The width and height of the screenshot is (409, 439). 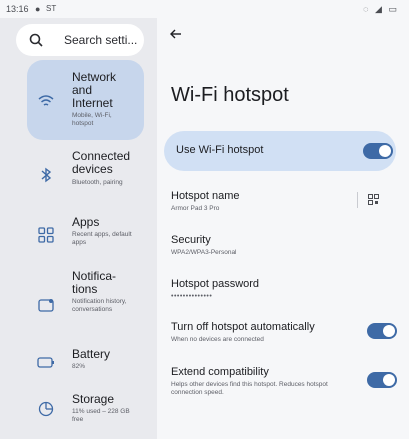 I want to click on status-icons: ◌ ◢ ▭, so click(x=381, y=9).